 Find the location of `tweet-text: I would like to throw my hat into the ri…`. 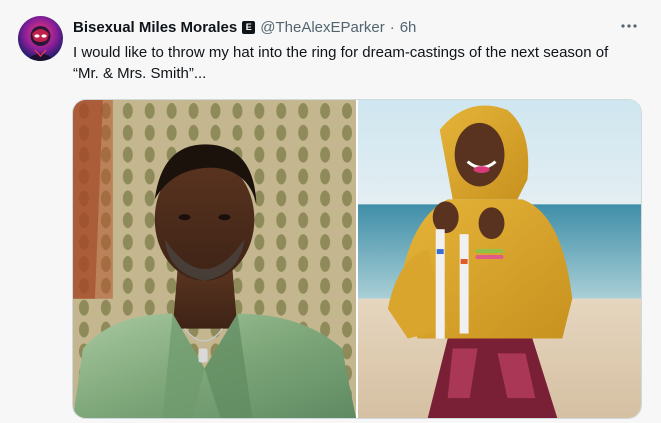

tweet-text: I would like to throw my hat into the ri… is located at coordinates (341, 63).